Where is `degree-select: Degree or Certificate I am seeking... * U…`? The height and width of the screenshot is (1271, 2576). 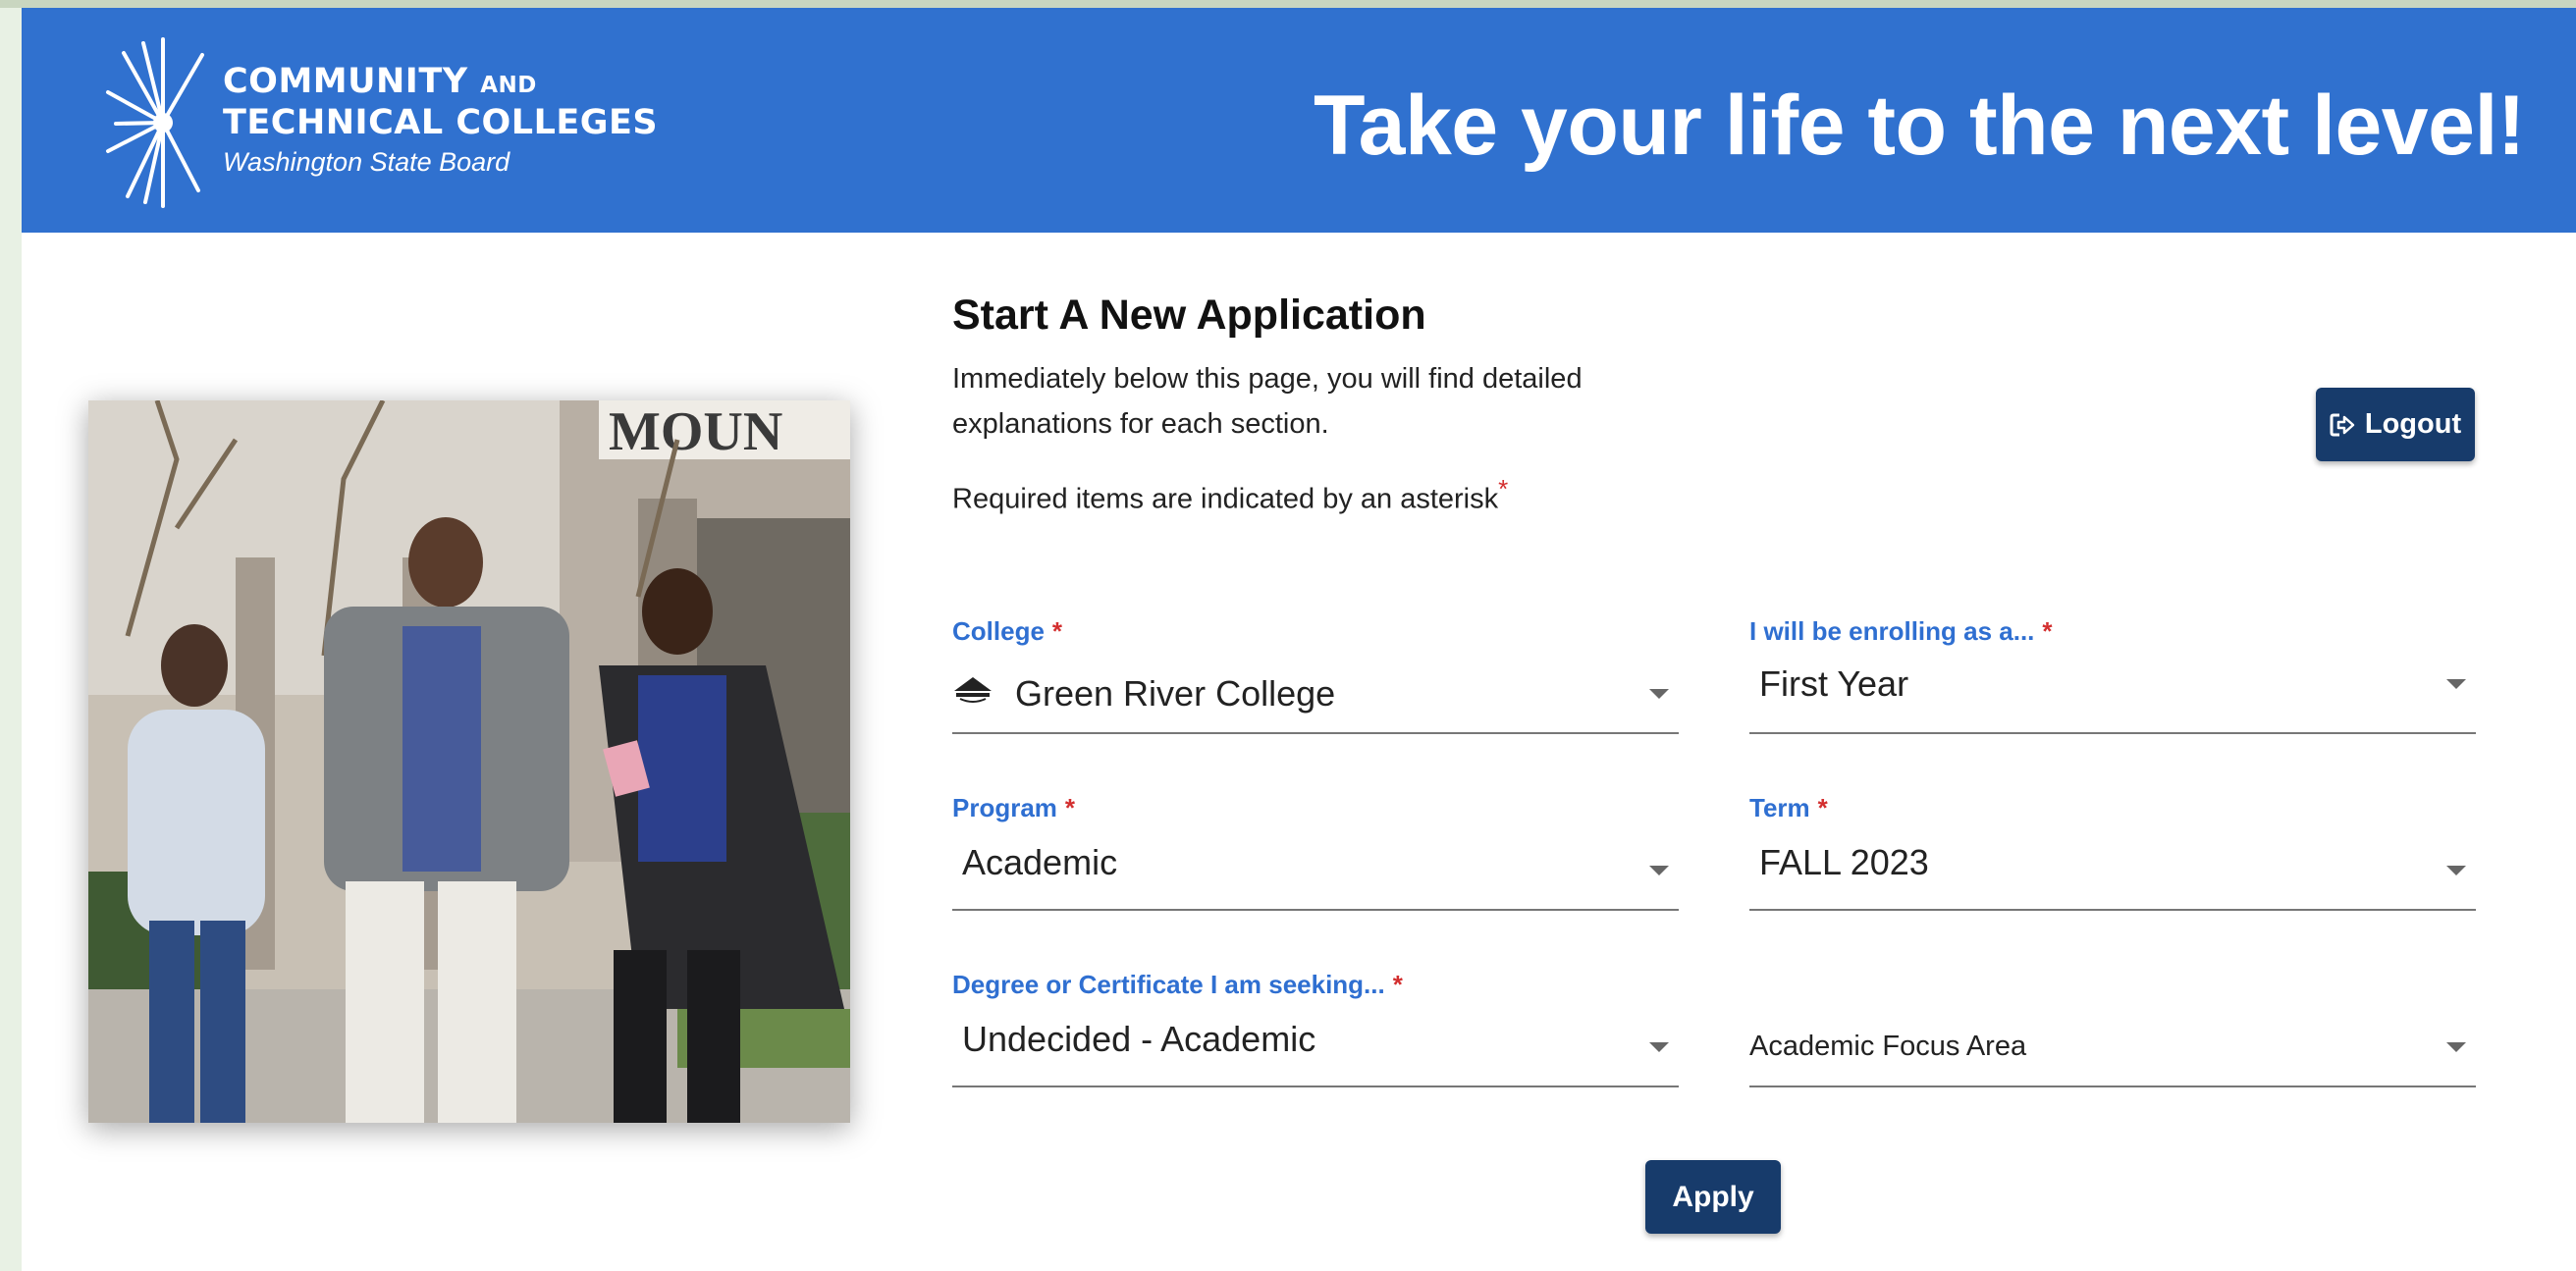
degree-select: Degree or Certificate I am seeking... * U… is located at coordinates (1315, 1028).